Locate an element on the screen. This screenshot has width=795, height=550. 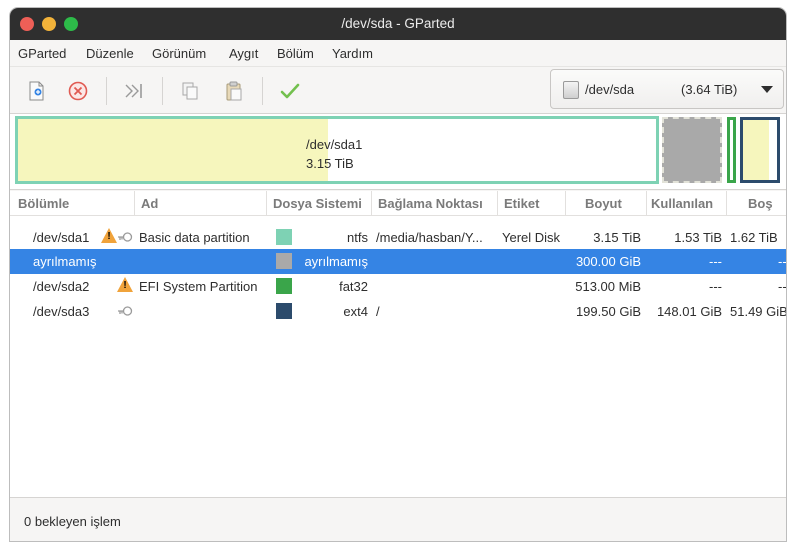
menu-edit: Düzenle is located at coordinates (110, 53).